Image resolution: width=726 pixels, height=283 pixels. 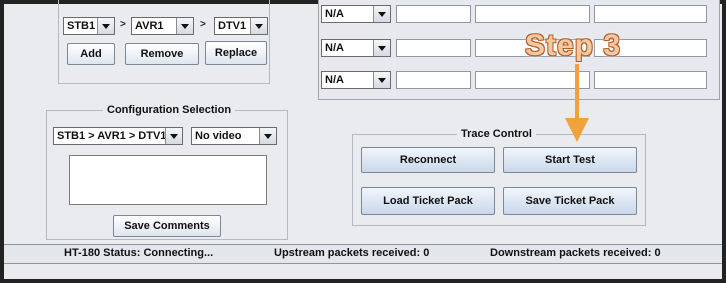 I want to click on device-combo-2: AVR1, so click(x=162, y=26).